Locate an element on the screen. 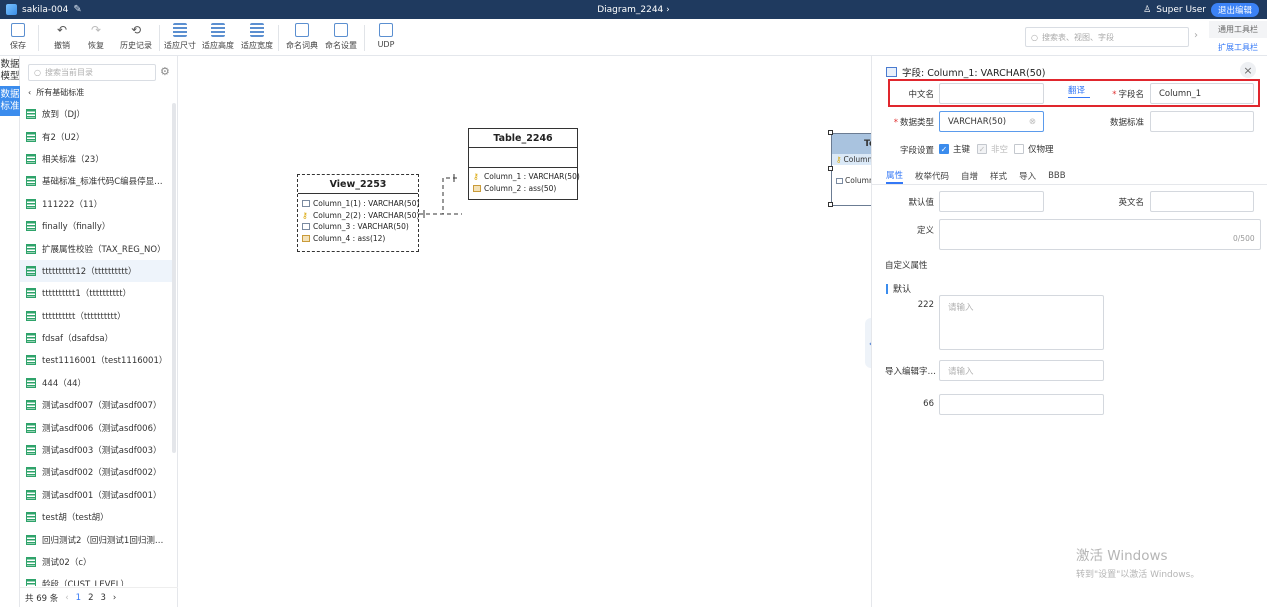 Image resolution: width=1267 pixels, height=607 pixels. list-item: tttttttttt12（tttttttttt） is located at coordinates (96, 271).